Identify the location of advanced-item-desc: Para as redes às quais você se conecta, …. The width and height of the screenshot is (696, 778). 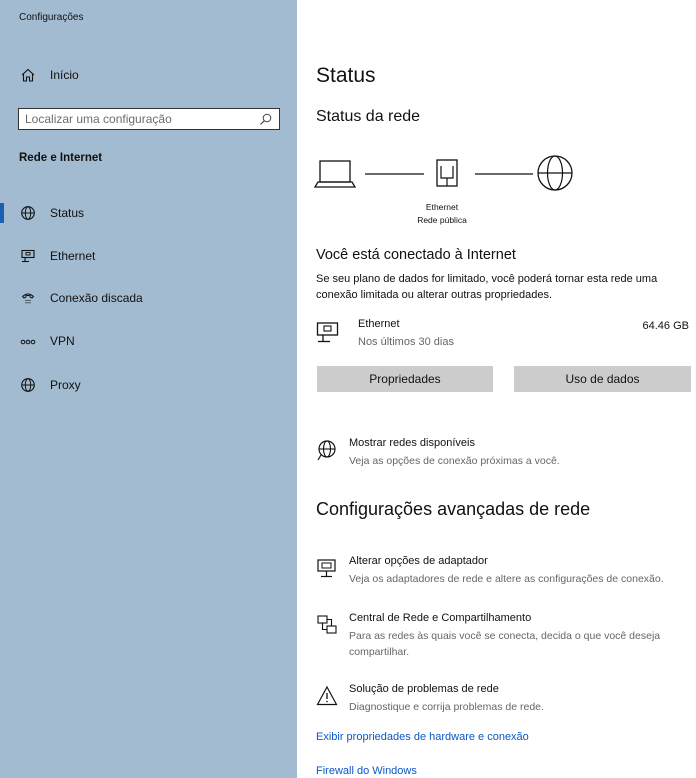
(505, 636).